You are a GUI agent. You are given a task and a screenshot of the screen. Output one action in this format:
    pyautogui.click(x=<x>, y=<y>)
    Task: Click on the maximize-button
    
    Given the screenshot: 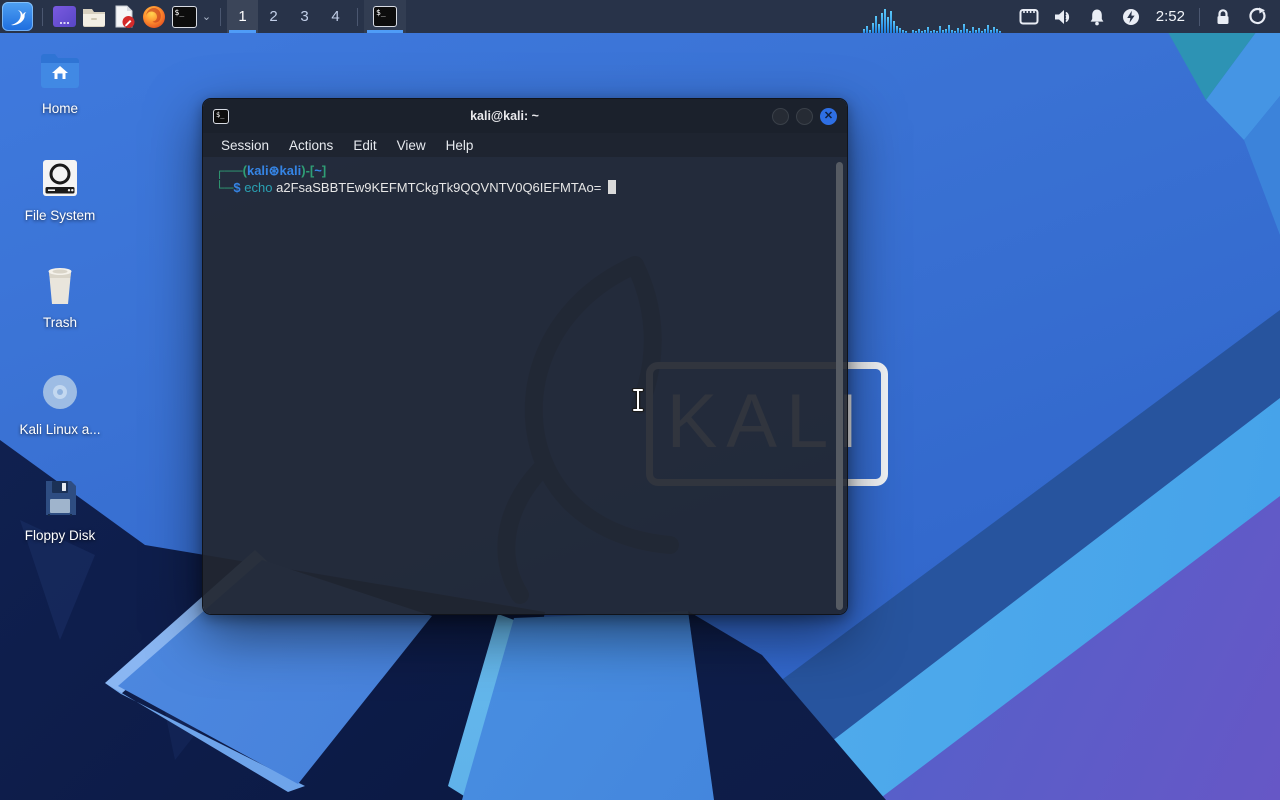 What is the action you would take?
    pyautogui.click(x=804, y=116)
    